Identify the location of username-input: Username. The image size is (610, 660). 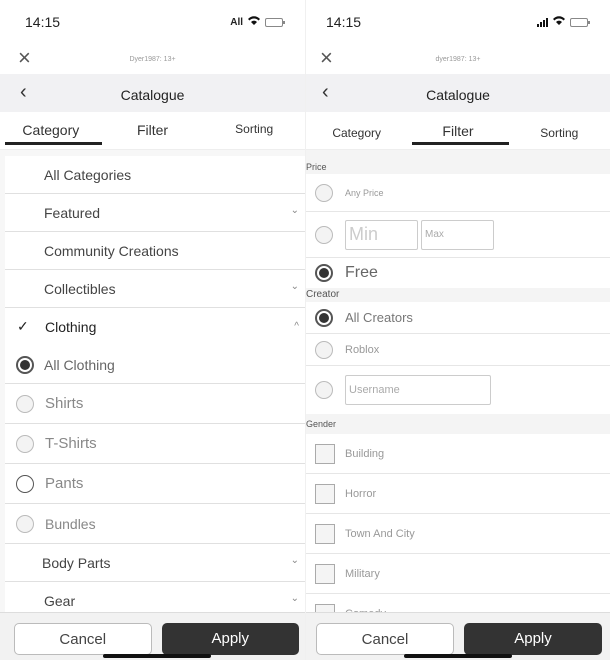
(418, 390).